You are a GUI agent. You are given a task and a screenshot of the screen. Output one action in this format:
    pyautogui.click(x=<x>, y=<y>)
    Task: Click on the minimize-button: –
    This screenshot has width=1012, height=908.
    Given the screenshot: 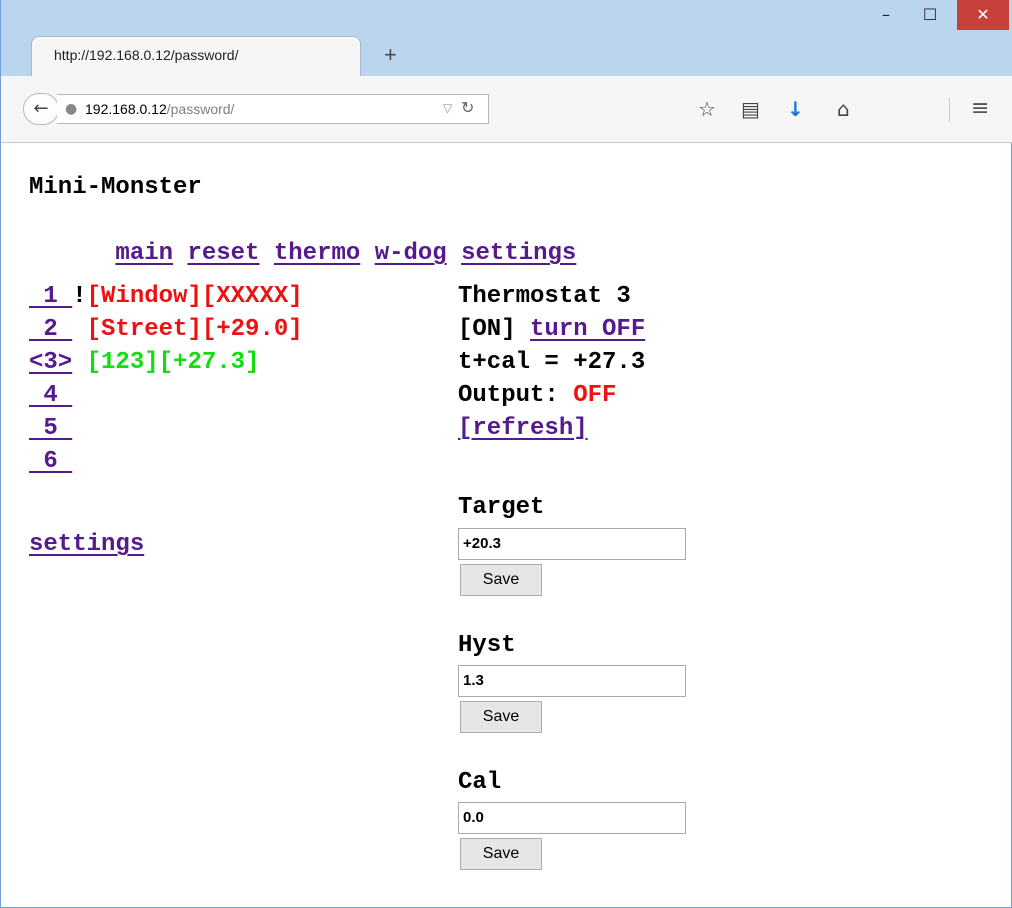 What is the action you would take?
    pyautogui.click(x=886, y=15)
    